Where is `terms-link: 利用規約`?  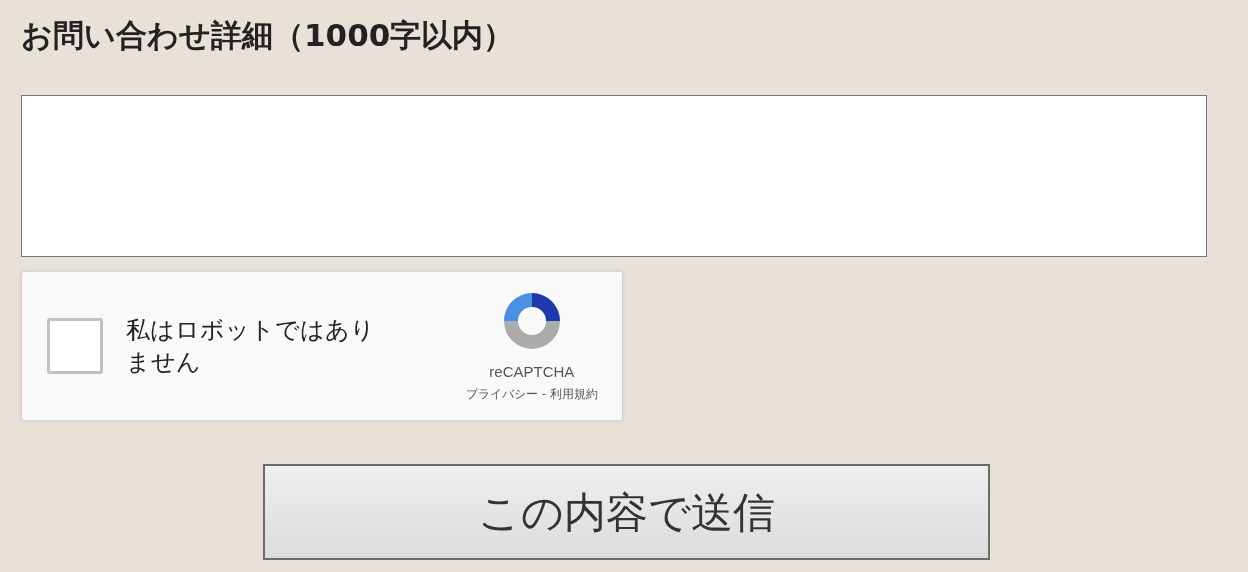
terms-link: 利用規約 is located at coordinates (574, 394).